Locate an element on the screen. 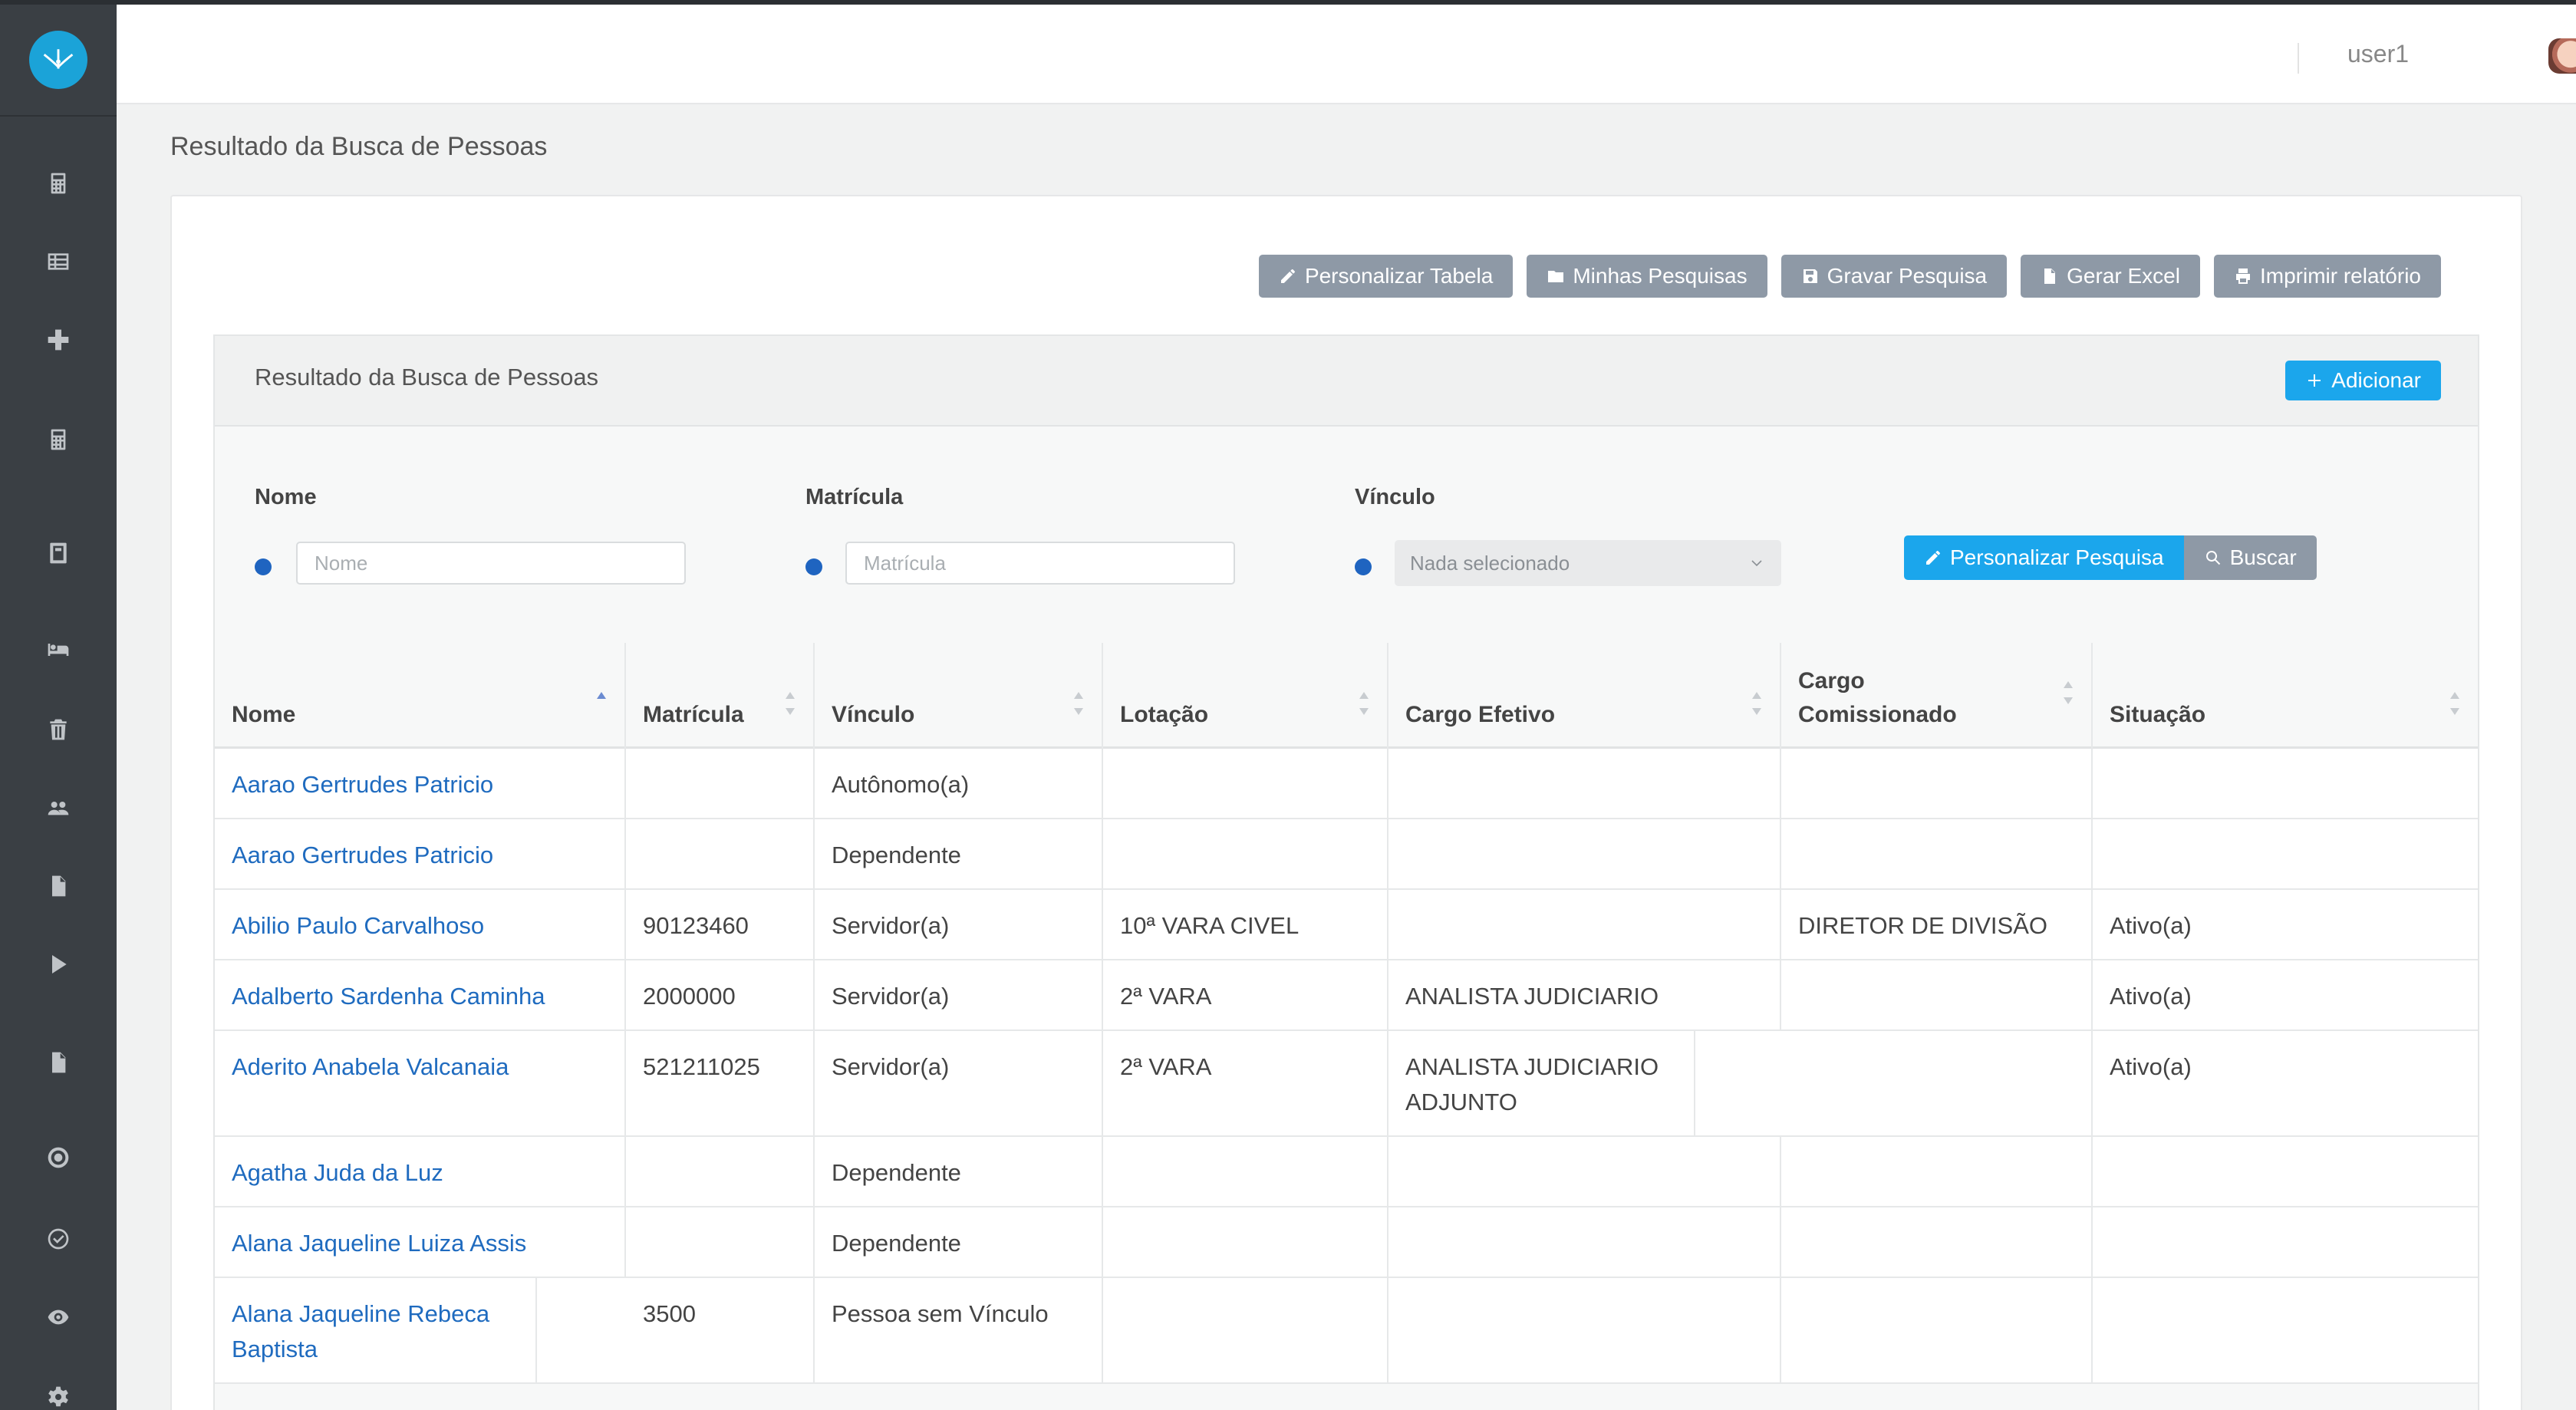  my-searches-button: Minhas Pesquisas is located at coordinates (1647, 277).